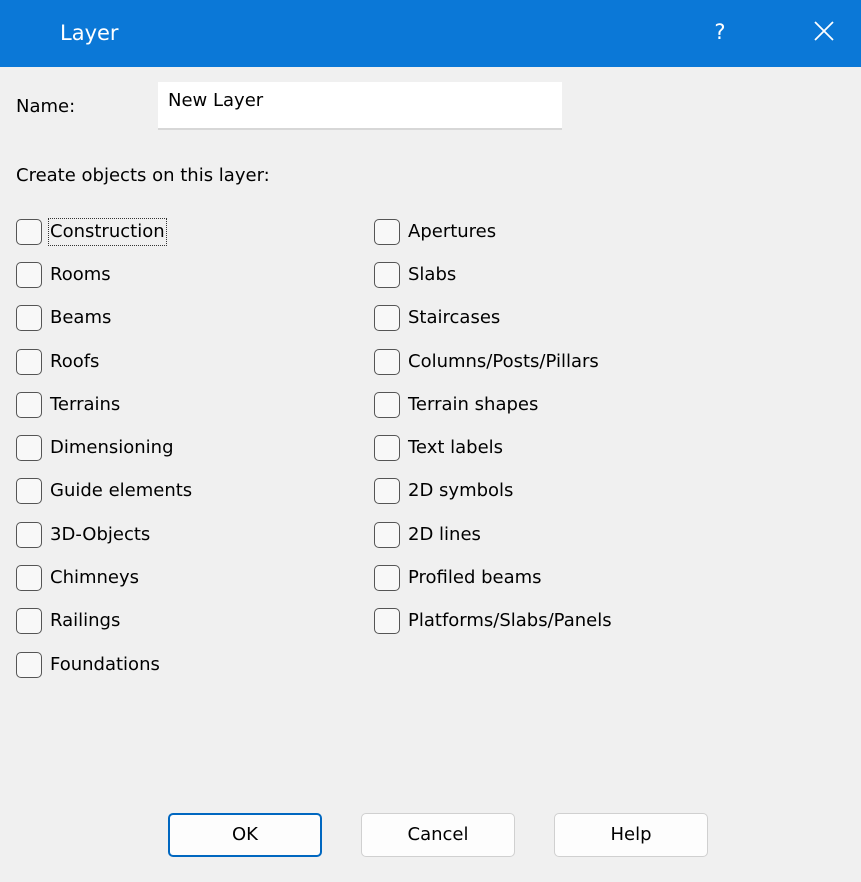 This screenshot has height=882, width=861. What do you see at coordinates (438, 835) in the screenshot?
I see `cancel-button: Cancel` at bounding box center [438, 835].